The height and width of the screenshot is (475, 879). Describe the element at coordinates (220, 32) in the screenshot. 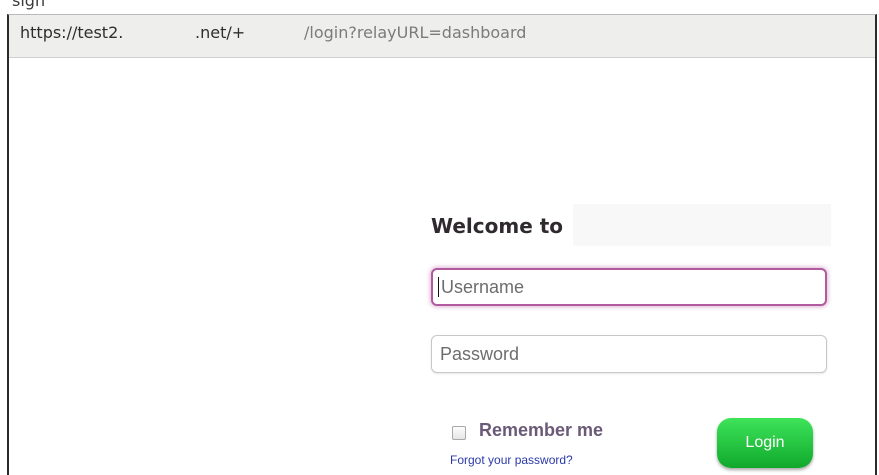

I see `url-segment-domain-suffix: .net/+` at that location.